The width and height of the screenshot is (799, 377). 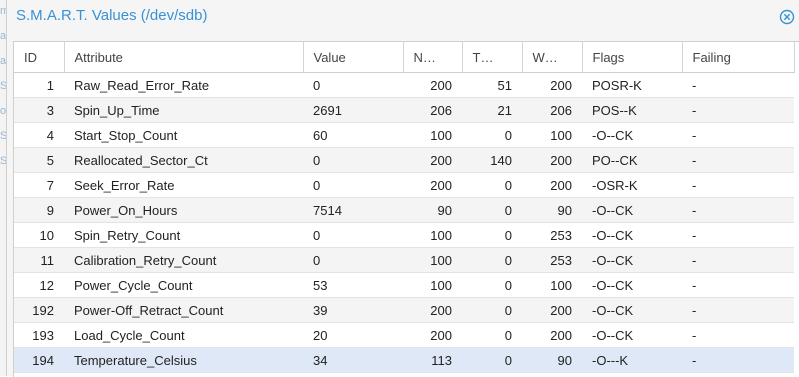 I want to click on cell-flags: -OSR-K, so click(x=632, y=185).